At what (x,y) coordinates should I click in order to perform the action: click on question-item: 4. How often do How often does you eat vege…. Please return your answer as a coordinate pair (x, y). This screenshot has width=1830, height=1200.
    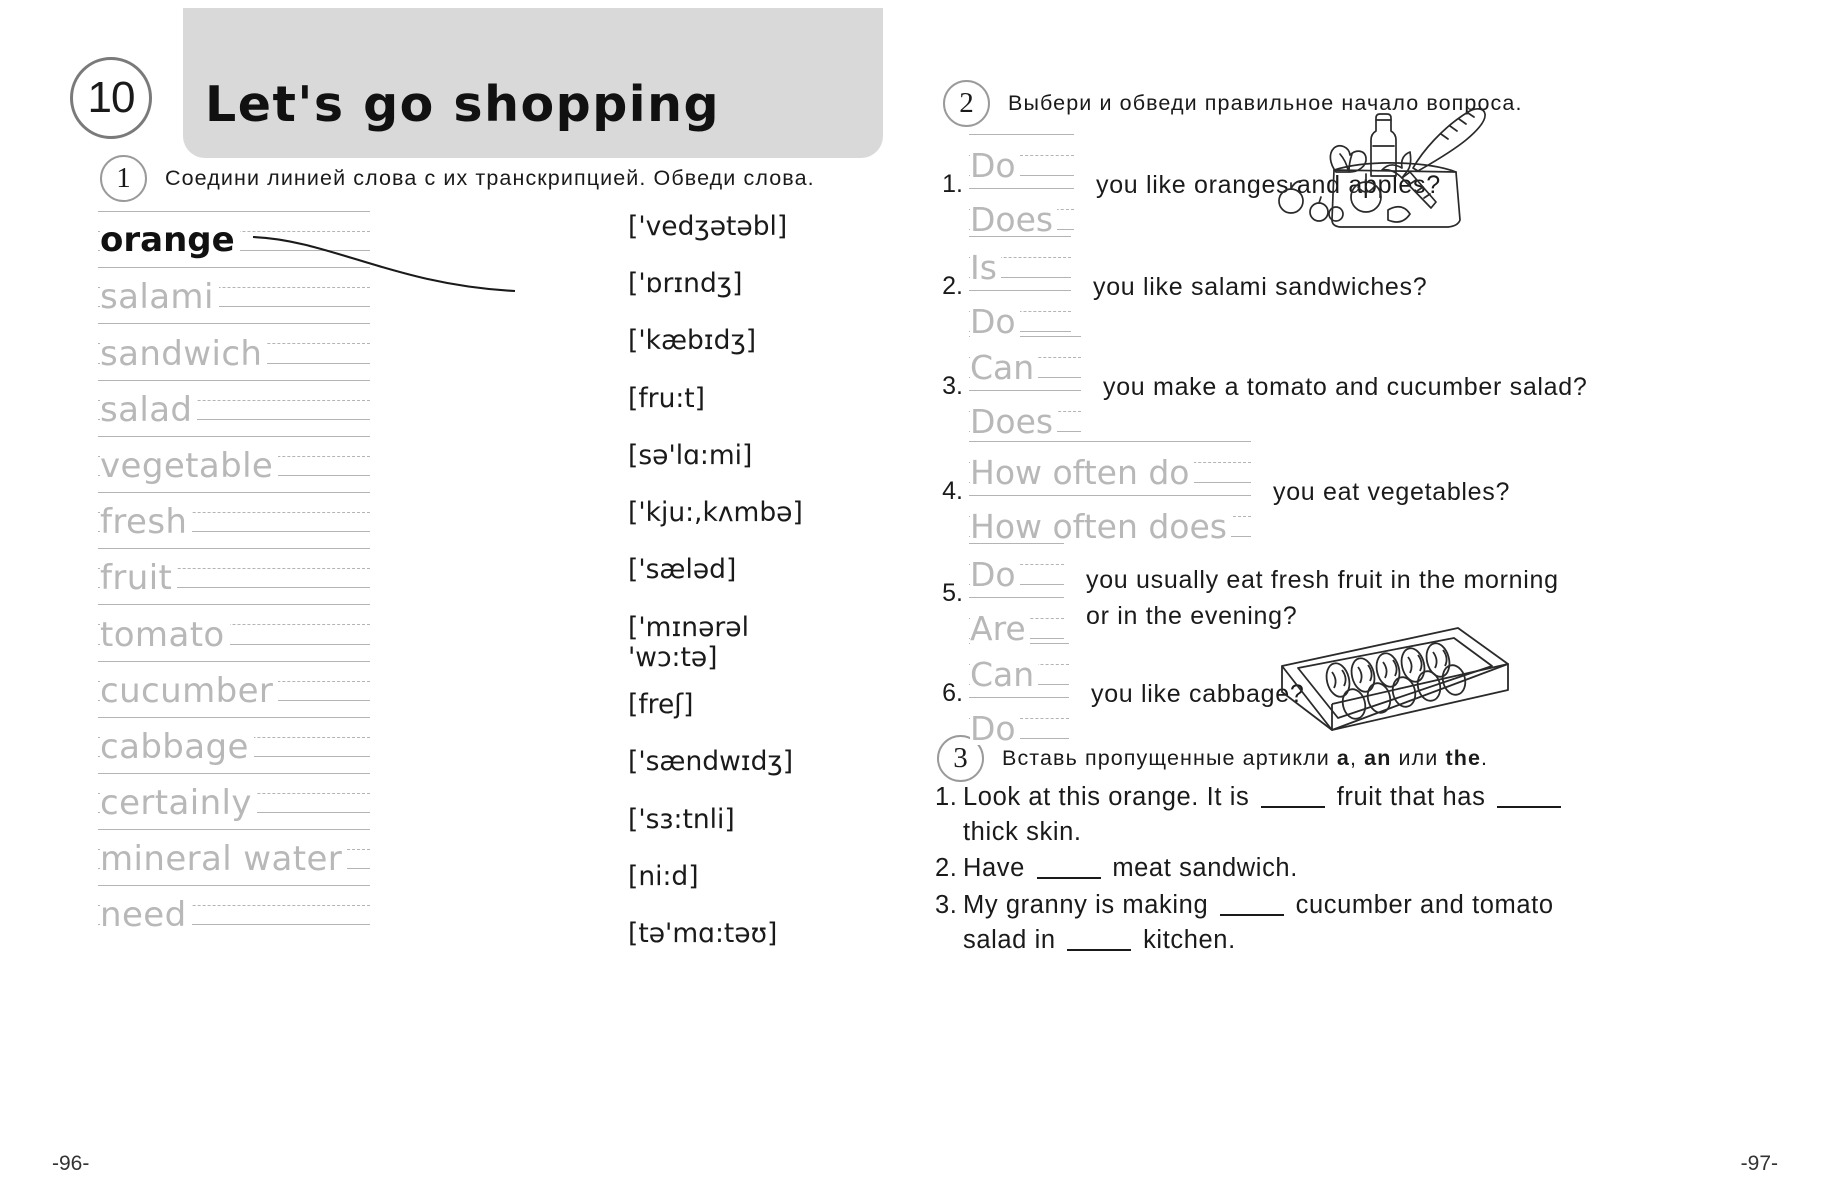
    Looking at the image, I should click on (1221, 489).